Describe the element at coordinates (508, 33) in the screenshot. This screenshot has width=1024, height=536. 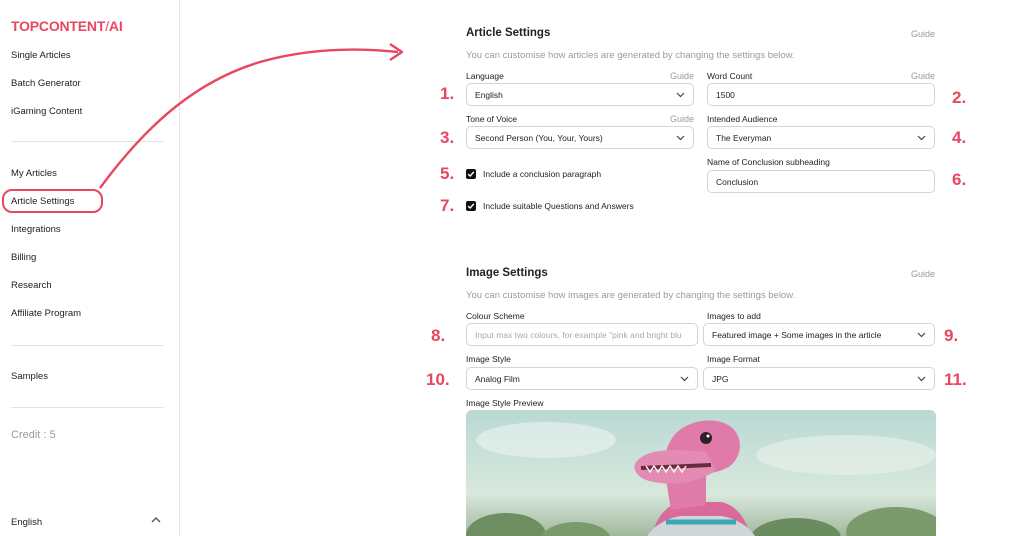
I see `article-settings-title: Article Settings` at that location.